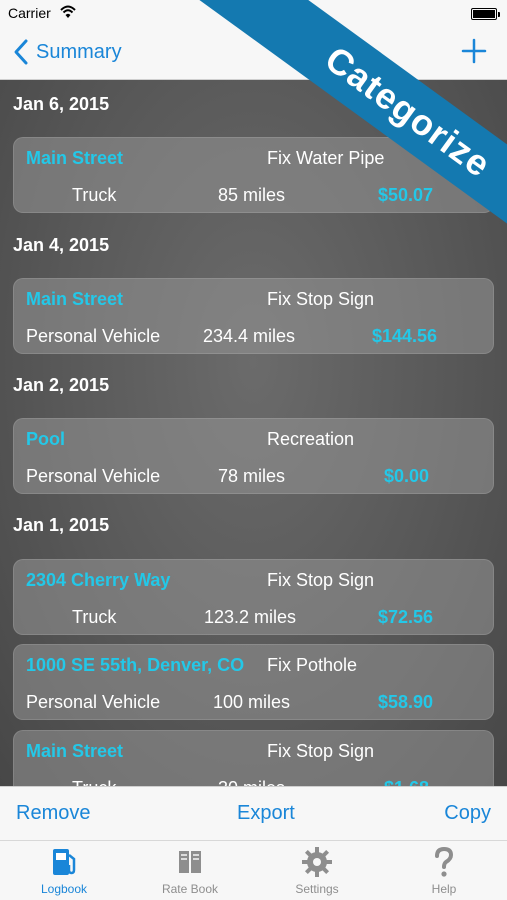  Describe the element at coordinates (61, 385) in the screenshot. I see `date-header: Jan 2, 2015` at that location.